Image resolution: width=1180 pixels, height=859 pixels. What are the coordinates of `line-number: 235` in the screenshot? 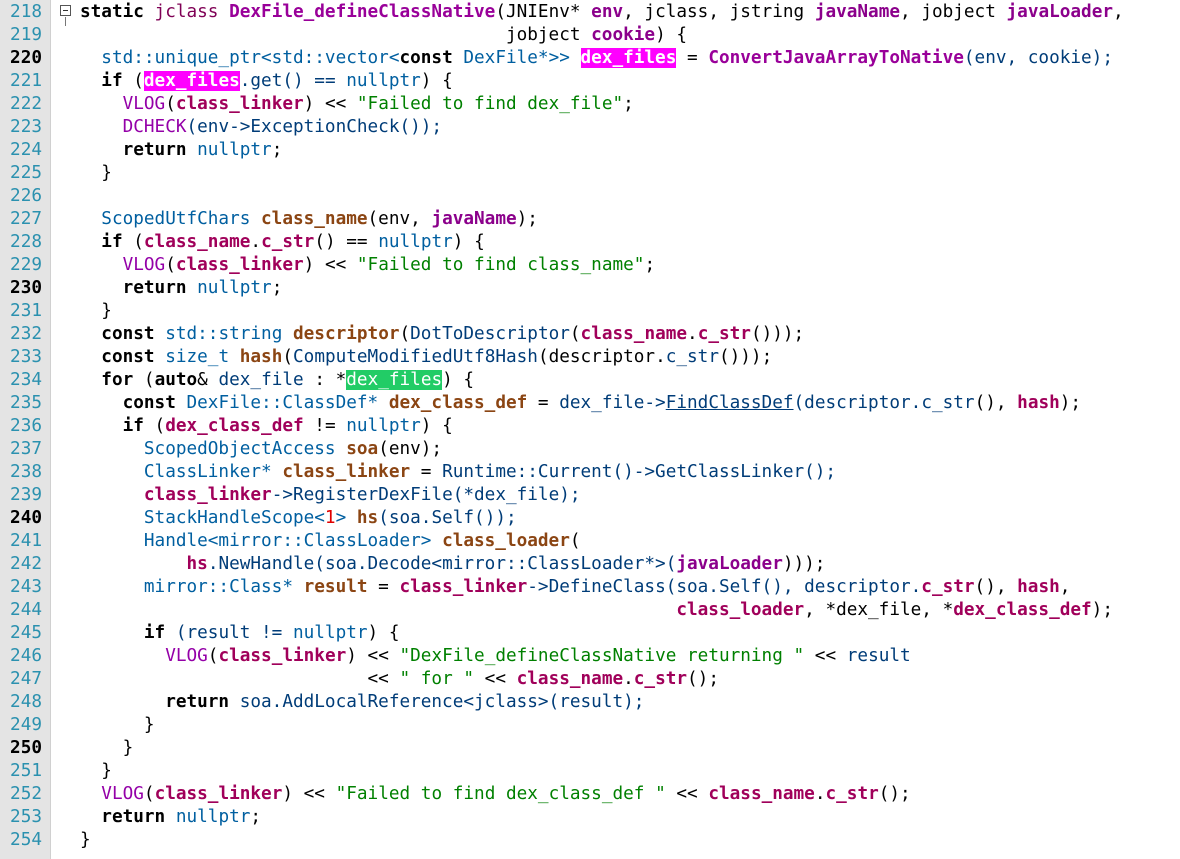 It's located at (26, 403).